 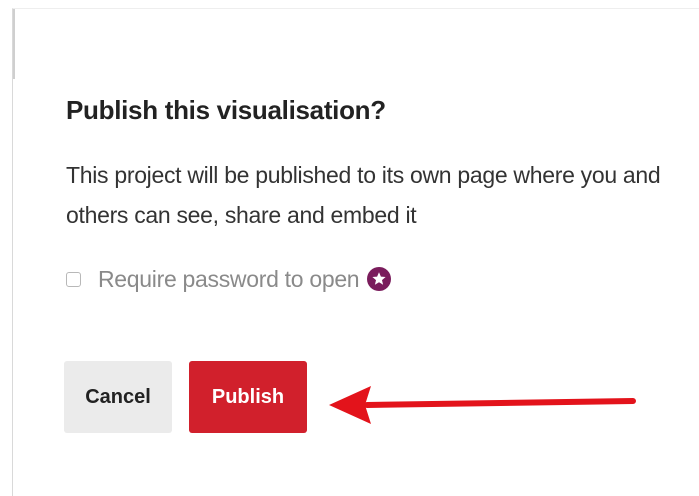 I want to click on require-password-checkbox, so click(x=73, y=279).